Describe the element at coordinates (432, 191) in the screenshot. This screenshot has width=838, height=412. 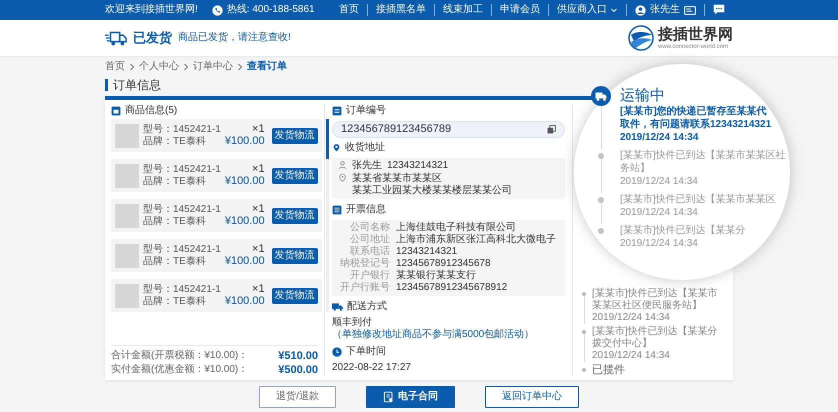
I see `address-line: 某某工业园某大楼某某楼层某某公司` at that location.